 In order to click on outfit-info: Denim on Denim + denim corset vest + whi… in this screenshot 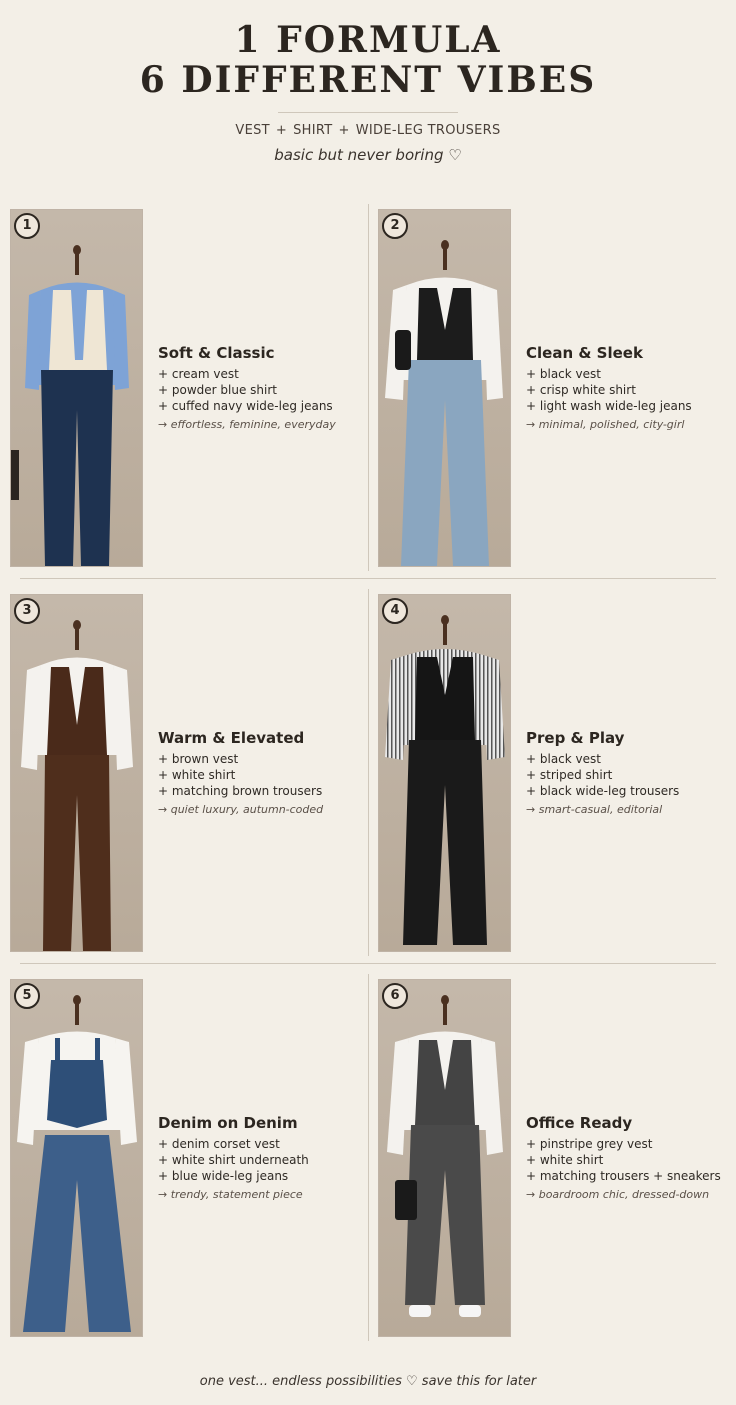, I will do `click(260, 1157)`.